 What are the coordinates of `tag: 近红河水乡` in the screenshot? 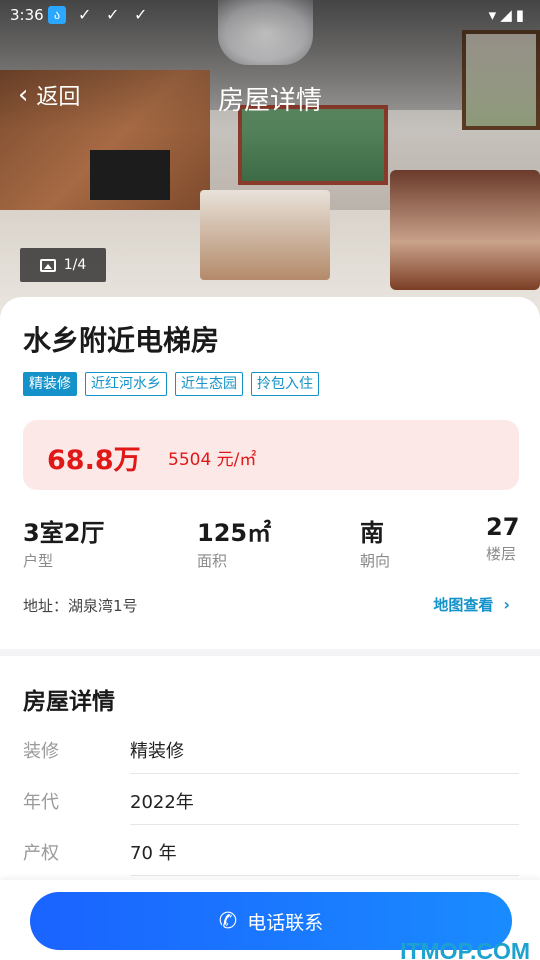 It's located at (126, 384).